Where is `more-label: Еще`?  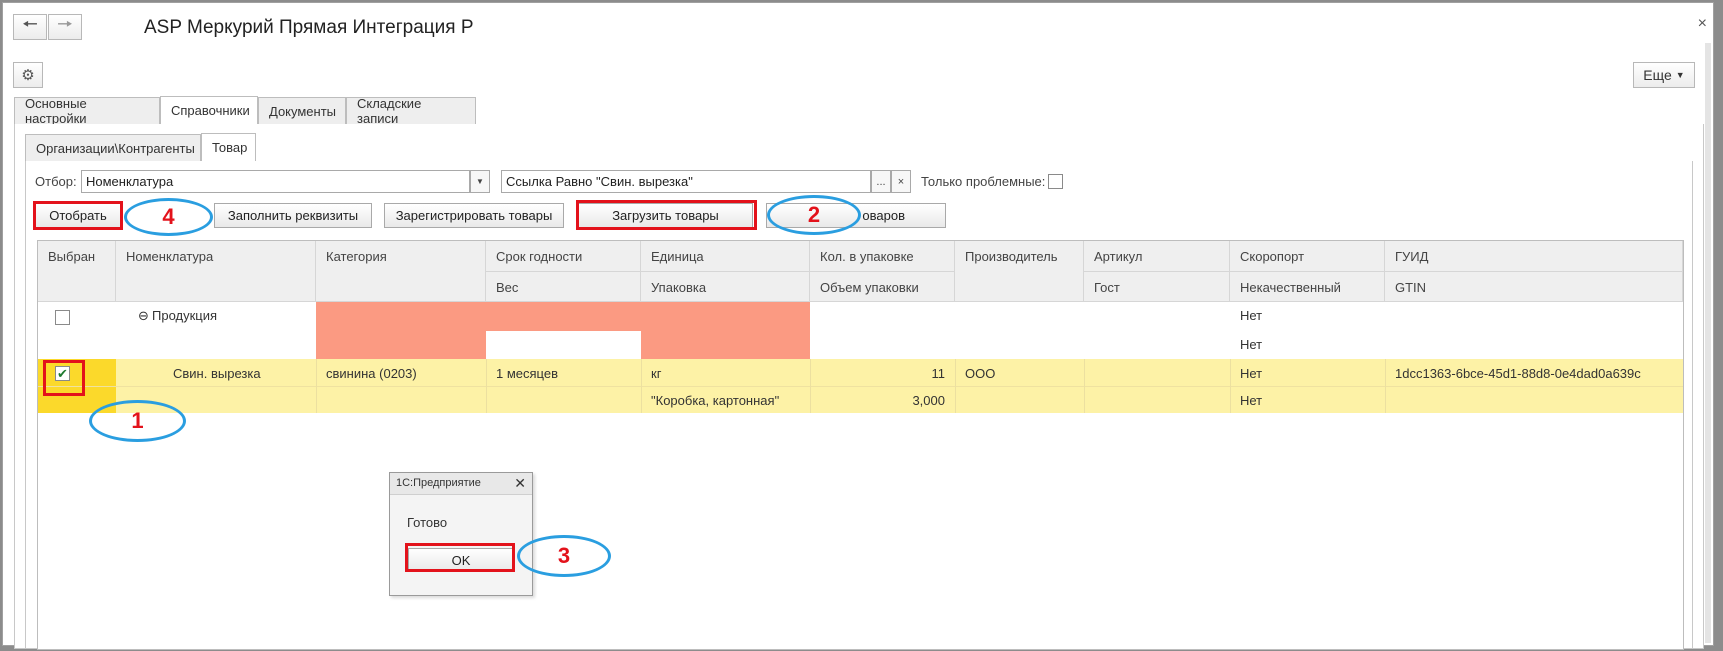
more-label: Еще is located at coordinates (1657, 75).